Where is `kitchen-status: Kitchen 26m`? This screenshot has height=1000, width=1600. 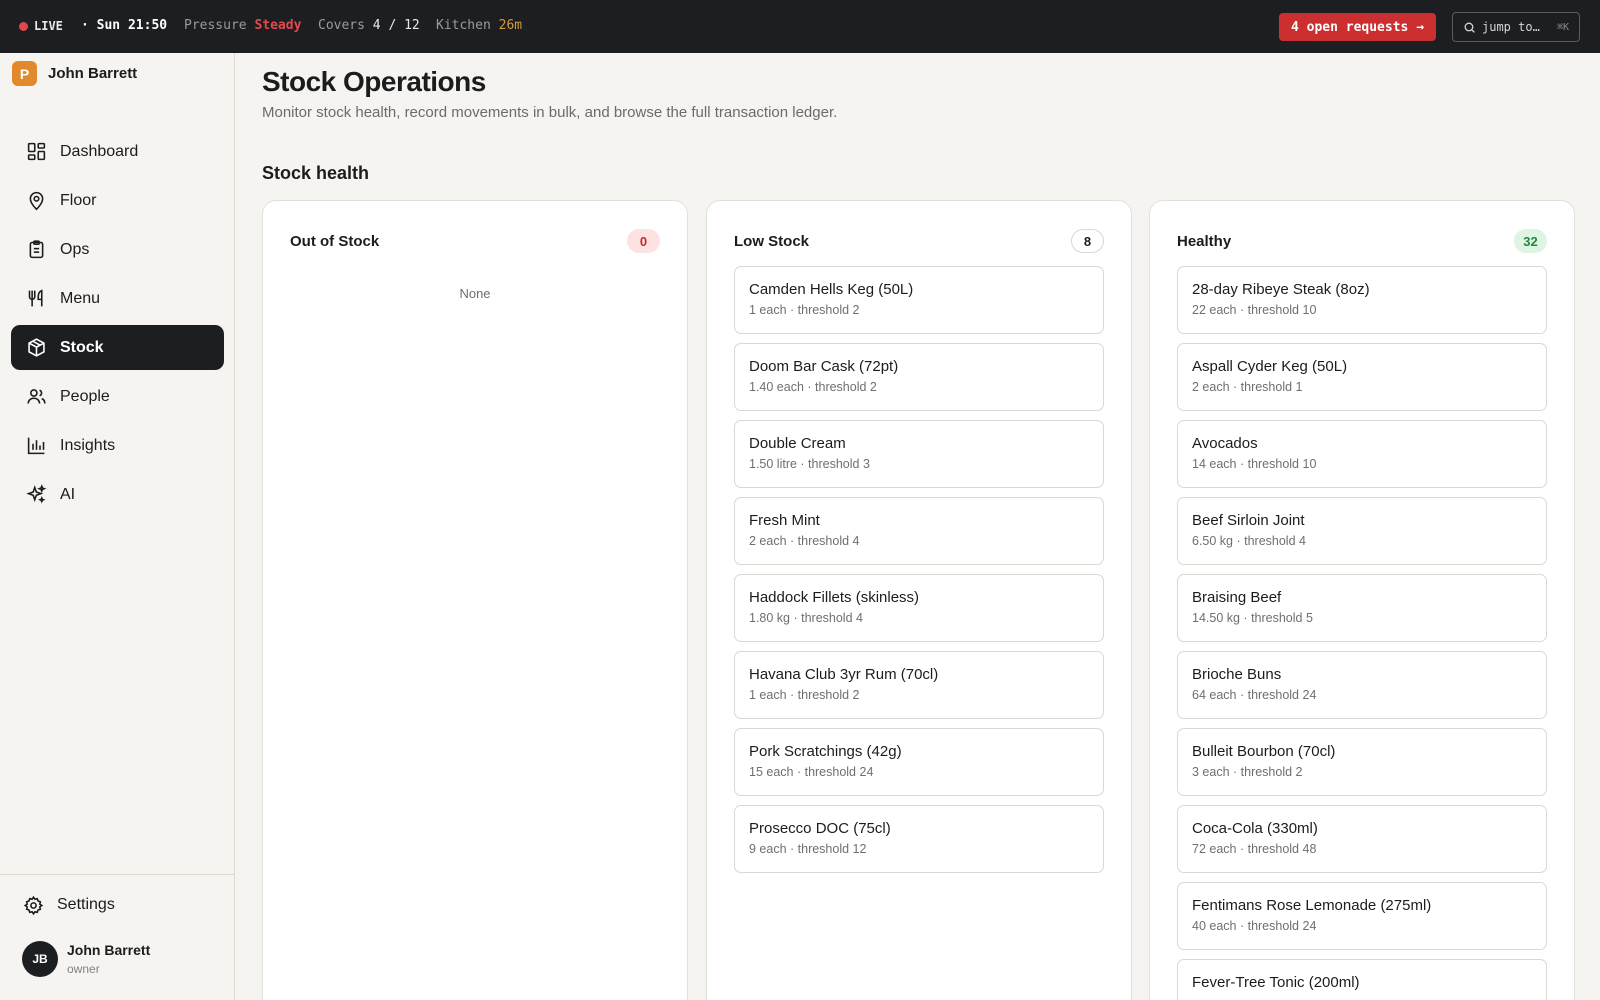
kitchen-status: Kitchen 26m is located at coordinates (479, 25).